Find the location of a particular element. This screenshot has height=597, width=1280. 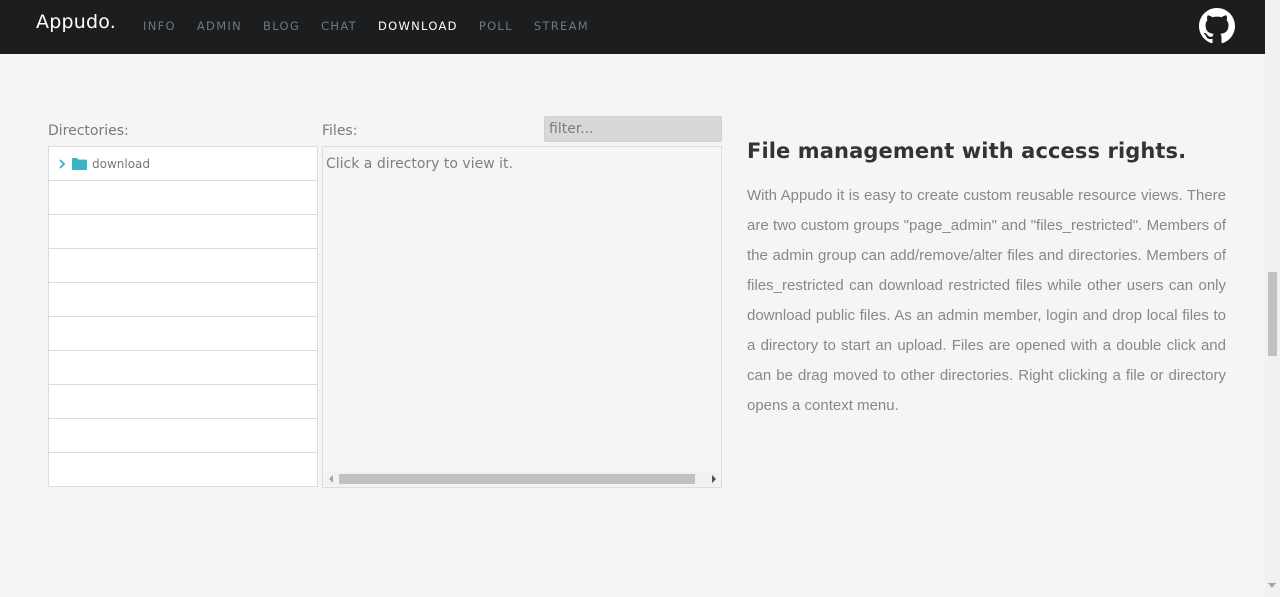

files-scrollbar-thumb is located at coordinates (517, 479).